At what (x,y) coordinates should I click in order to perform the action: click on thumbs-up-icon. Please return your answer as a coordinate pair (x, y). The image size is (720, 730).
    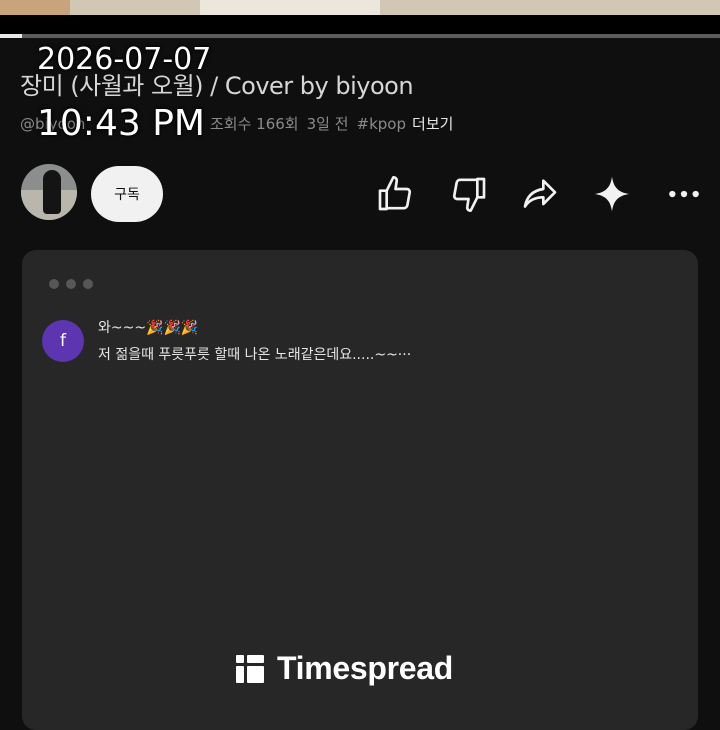
    Looking at the image, I should click on (395, 193).